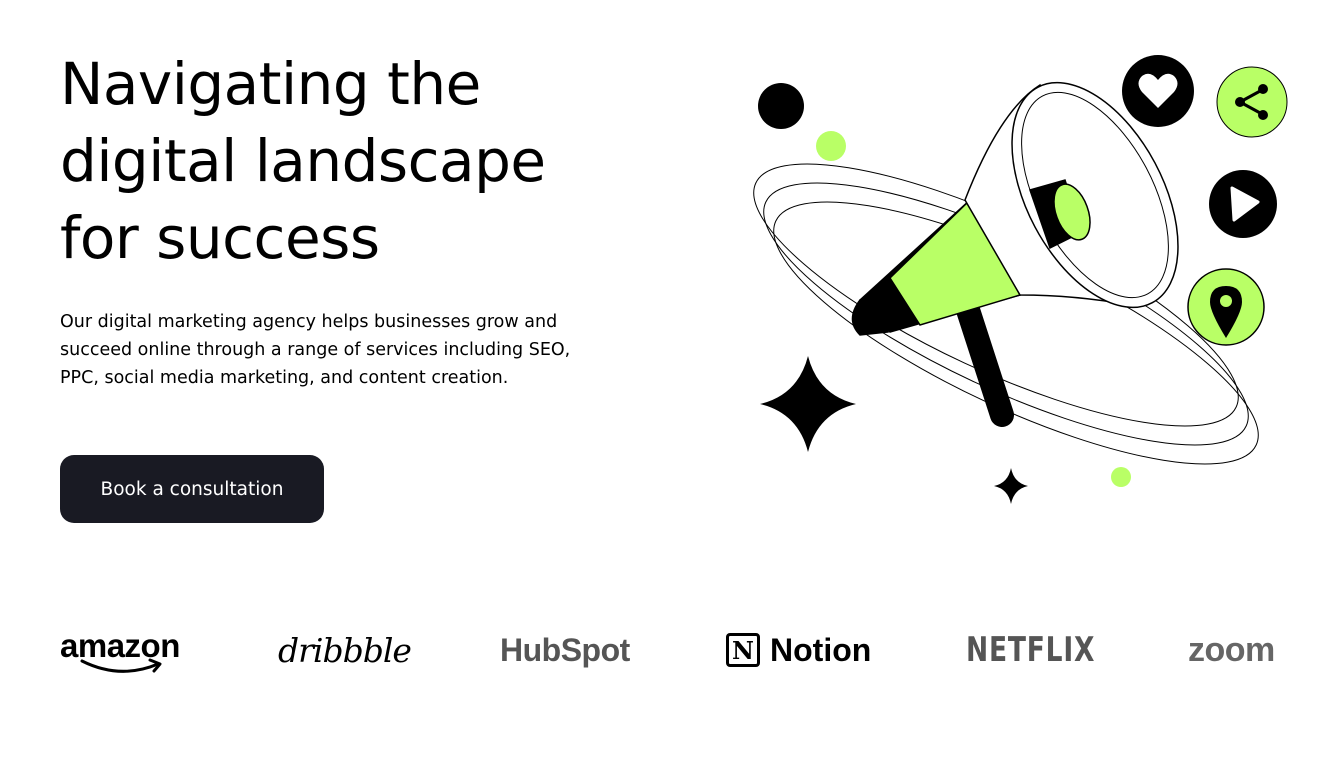 Image resolution: width=1322 pixels, height=763 pixels. What do you see at coordinates (1011, 486) in the screenshot?
I see `sparkle-icon-small` at bounding box center [1011, 486].